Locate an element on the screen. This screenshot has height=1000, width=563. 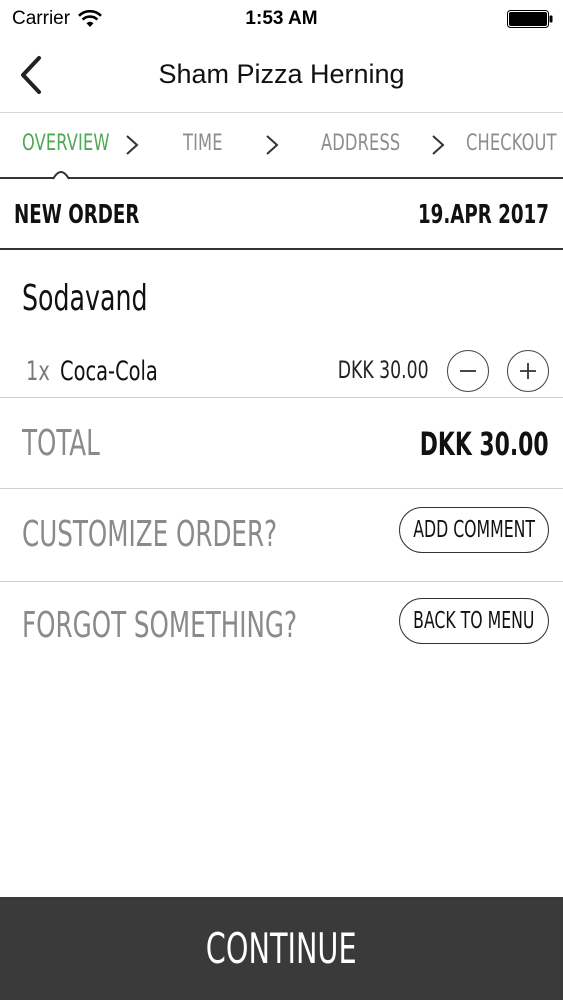
customize-row: CUSTOMIZE ORDER? ADD COMMENT is located at coordinates (281, 536).